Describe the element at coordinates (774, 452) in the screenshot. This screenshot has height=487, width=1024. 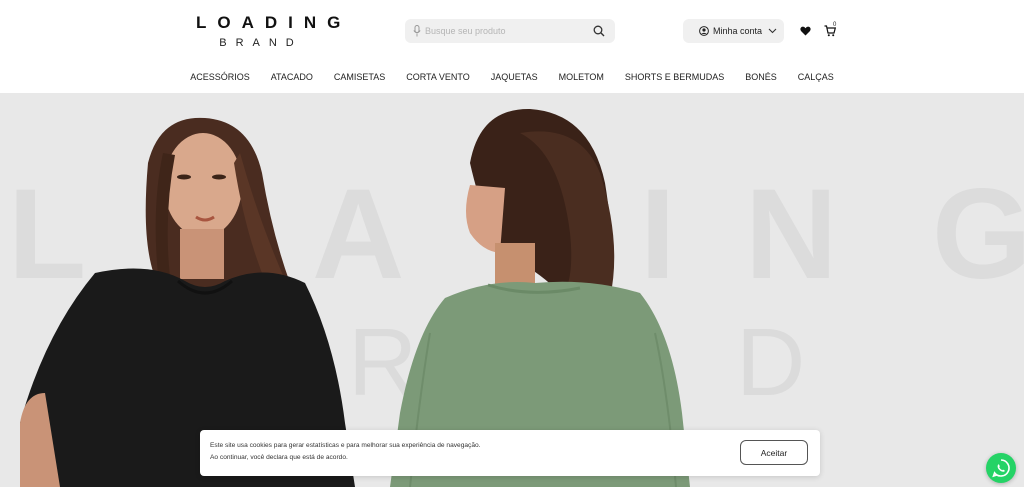
I see `accept-cookies-button: Aceitar` at that location.